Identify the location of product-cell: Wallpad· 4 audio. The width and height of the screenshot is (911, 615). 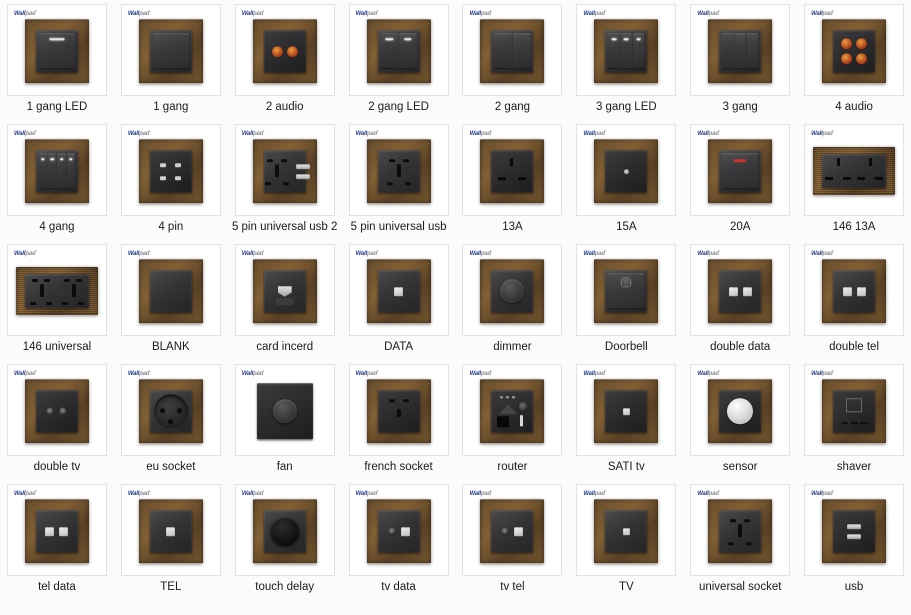
(854, 60).